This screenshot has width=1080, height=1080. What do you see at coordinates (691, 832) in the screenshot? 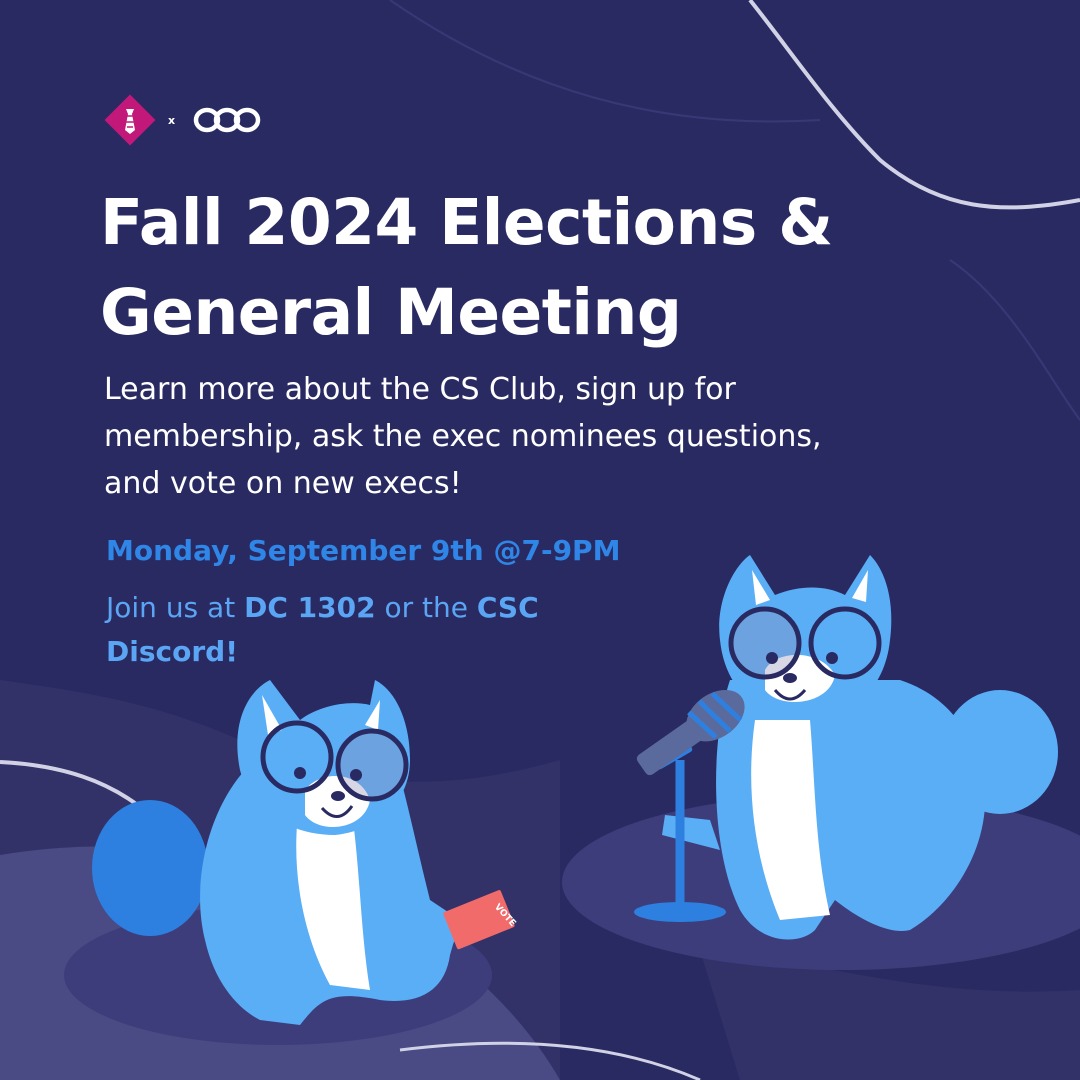
I see `right-mascot-arm` at bounding box center [691, 832].